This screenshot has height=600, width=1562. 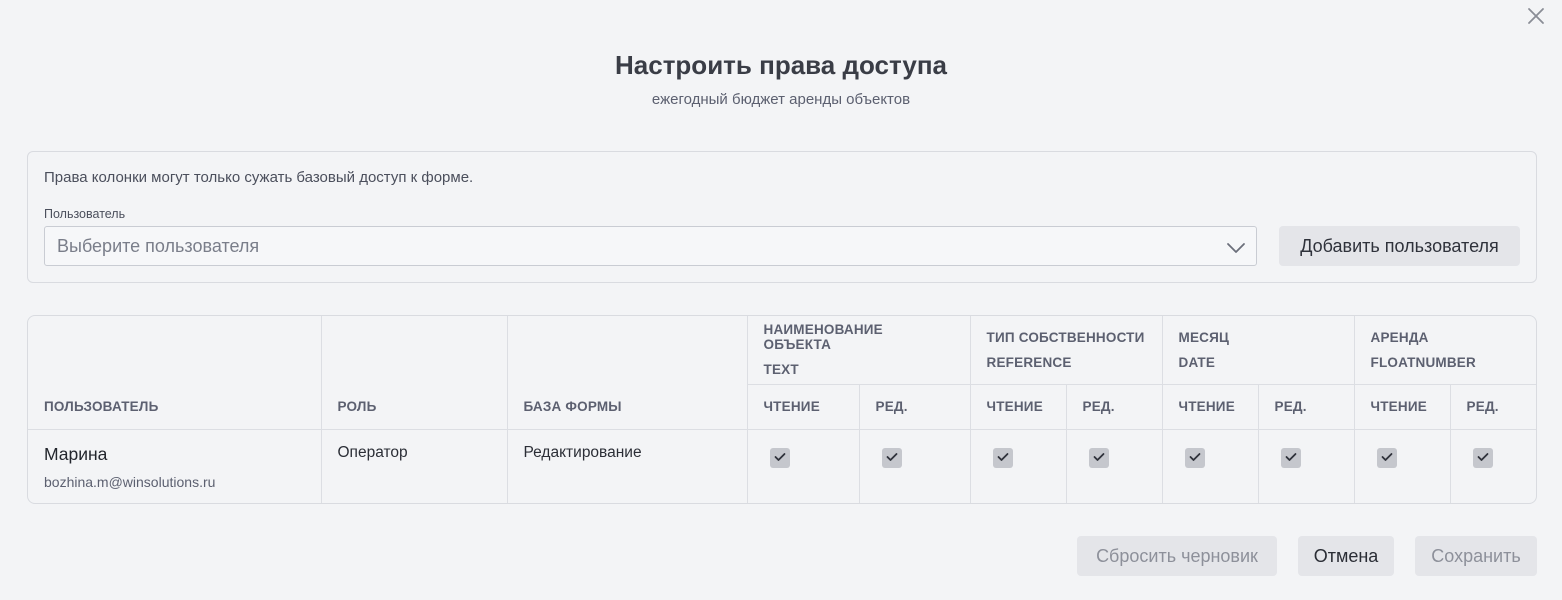 What do you see at coordinates (414, 466) in the screenshot?
I see `role-cell: Оператор` at bounding box center [414, 466].